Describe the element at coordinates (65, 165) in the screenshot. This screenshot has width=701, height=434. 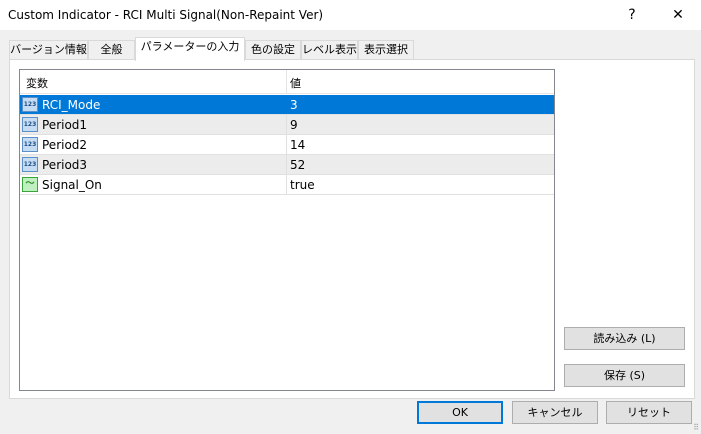
I see `param-name: Period3` at that location.